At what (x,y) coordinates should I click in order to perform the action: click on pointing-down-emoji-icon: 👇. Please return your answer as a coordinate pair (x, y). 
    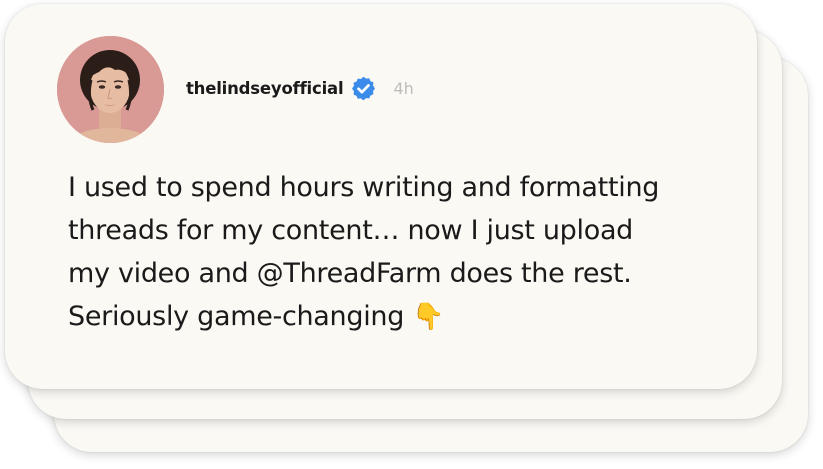
    Looking at the image, I should click on (428, 317).